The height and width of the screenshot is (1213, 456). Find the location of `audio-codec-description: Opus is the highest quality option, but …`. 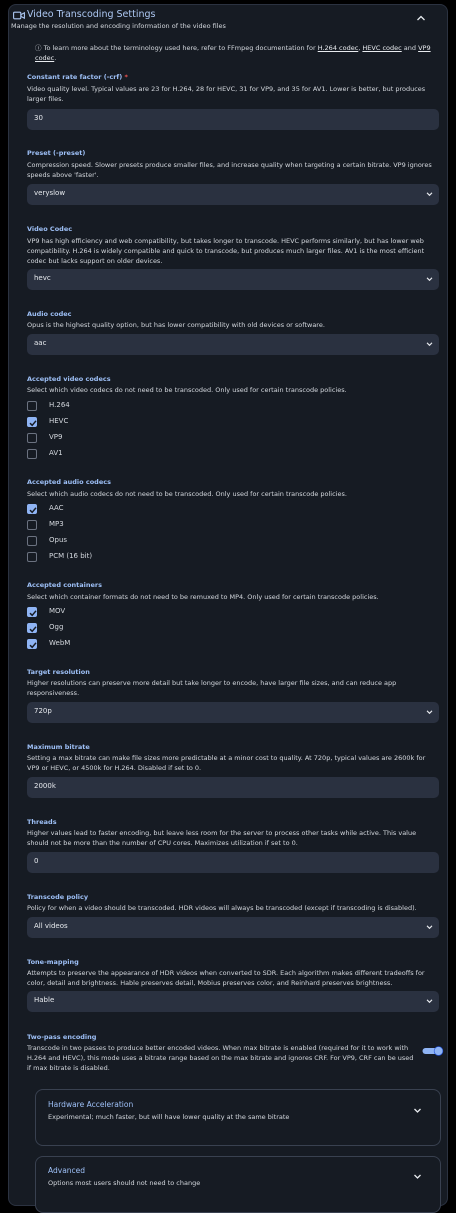

audio-codec-description: Opus is the highest quality option, but … is located at coordinates (176, 325).